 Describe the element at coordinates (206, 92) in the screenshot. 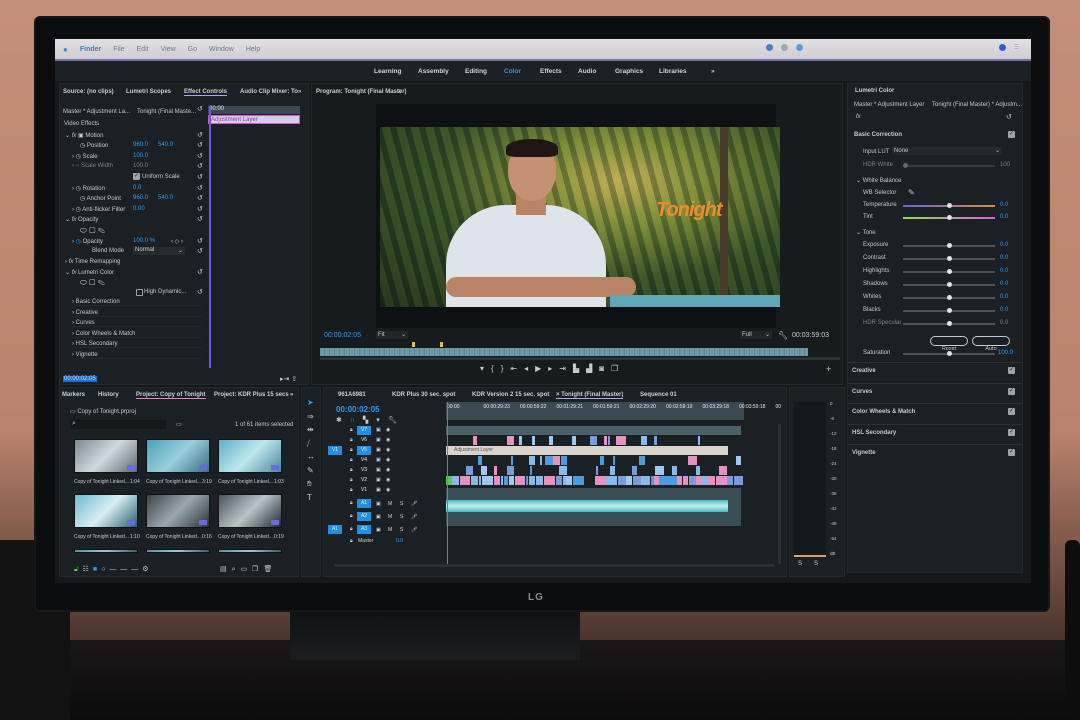

I see `tab-effect-controls: Effect Controls` at that location.